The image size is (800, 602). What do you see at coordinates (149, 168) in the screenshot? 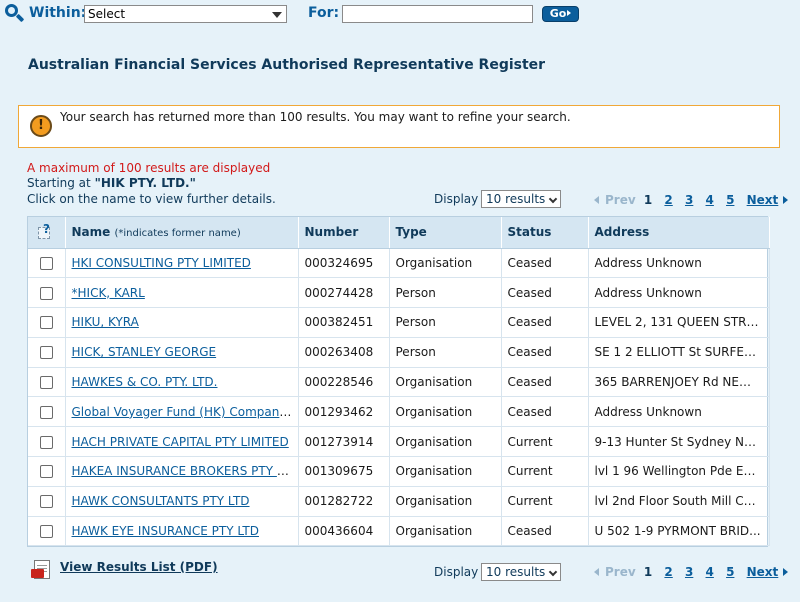
I see `max-results-message: A maximum of 100 results are displayed` at bounding box center [149, 168].